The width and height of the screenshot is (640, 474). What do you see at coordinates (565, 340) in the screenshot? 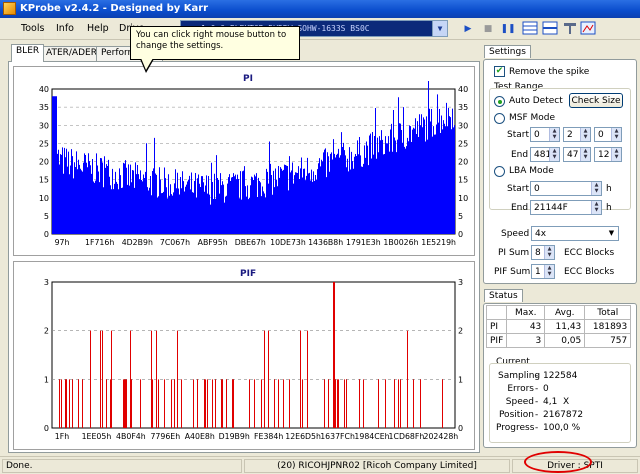
I see `pif-avg: 0,05` at bounding box center [565, 340].